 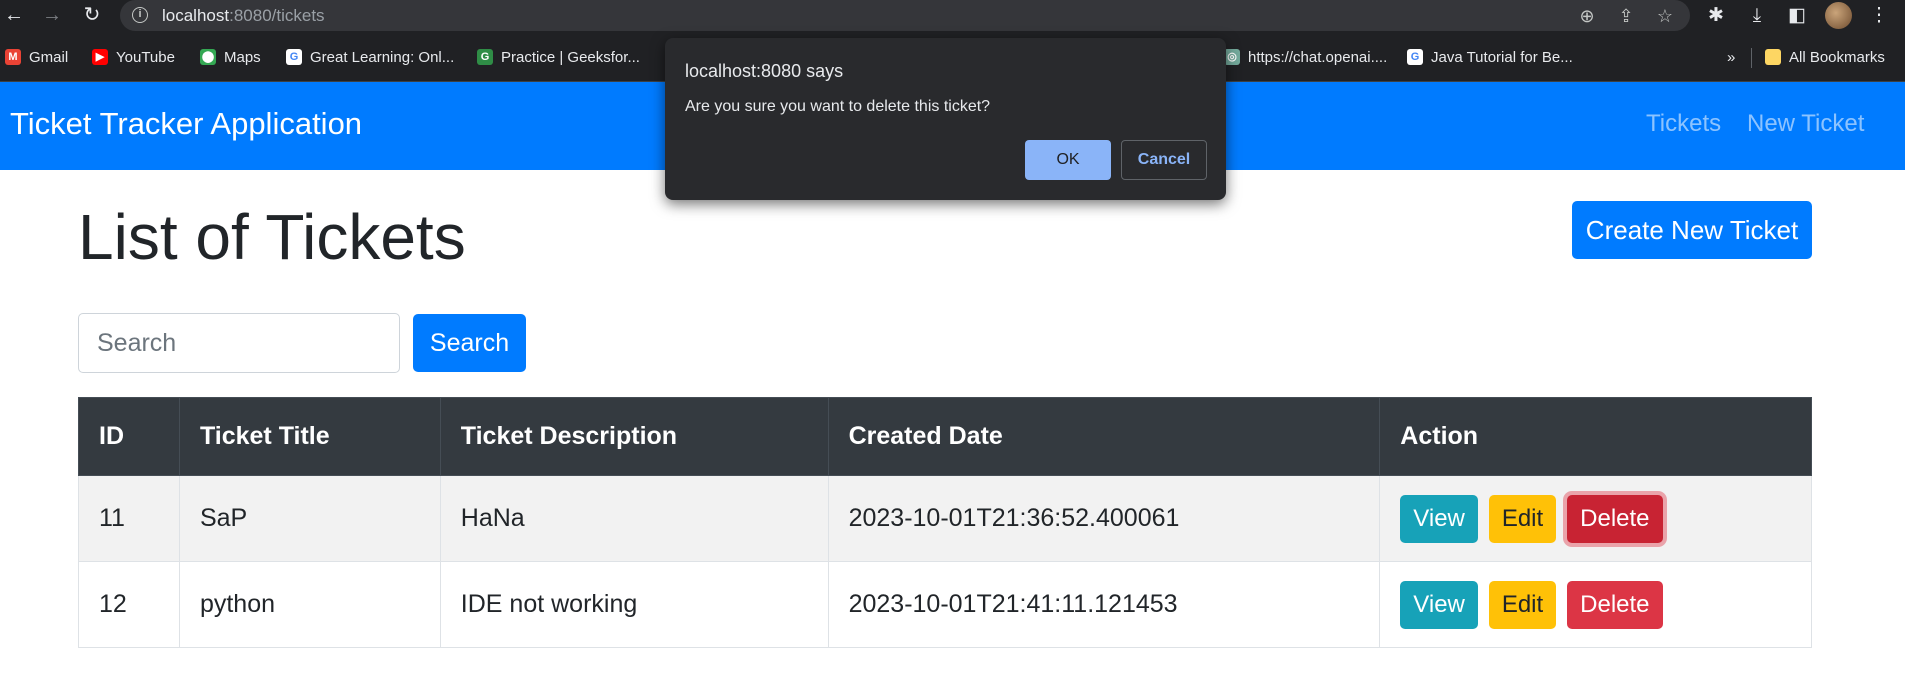 I want to click on bookmark-label: Maps, so click(x=242, y=57).